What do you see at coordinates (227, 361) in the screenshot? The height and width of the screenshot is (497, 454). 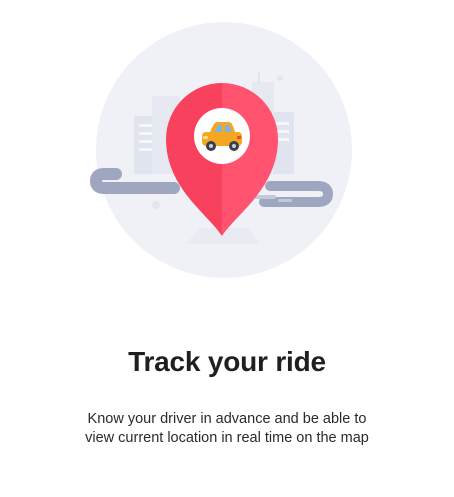 I see `onboarding-title: Track your ride` at bounding box center [227, 361].